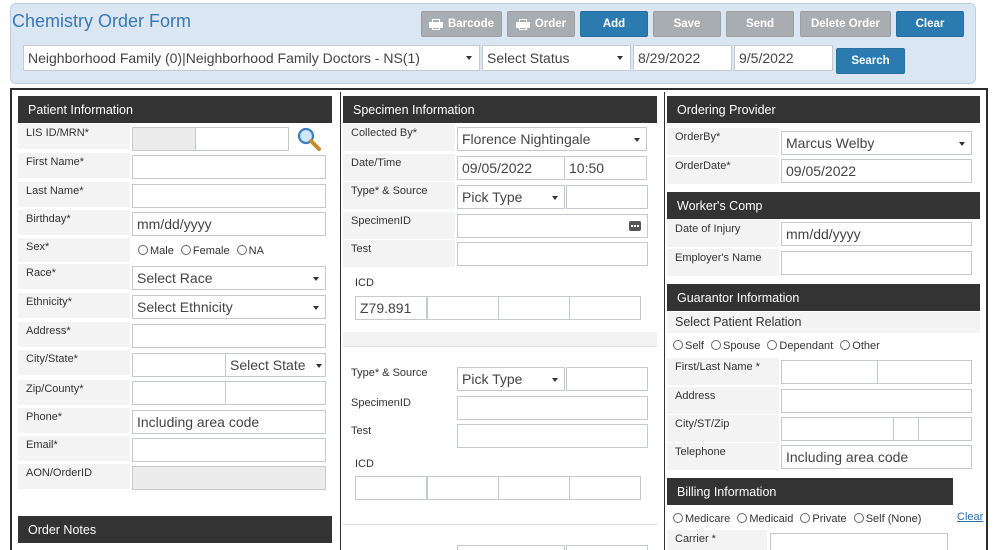 This screenshot has width=994, height=550. What do you see at coordinates (860, 346) in the screenshot?
I see `relation-option-other: Other` at bounding box center [860, 346].